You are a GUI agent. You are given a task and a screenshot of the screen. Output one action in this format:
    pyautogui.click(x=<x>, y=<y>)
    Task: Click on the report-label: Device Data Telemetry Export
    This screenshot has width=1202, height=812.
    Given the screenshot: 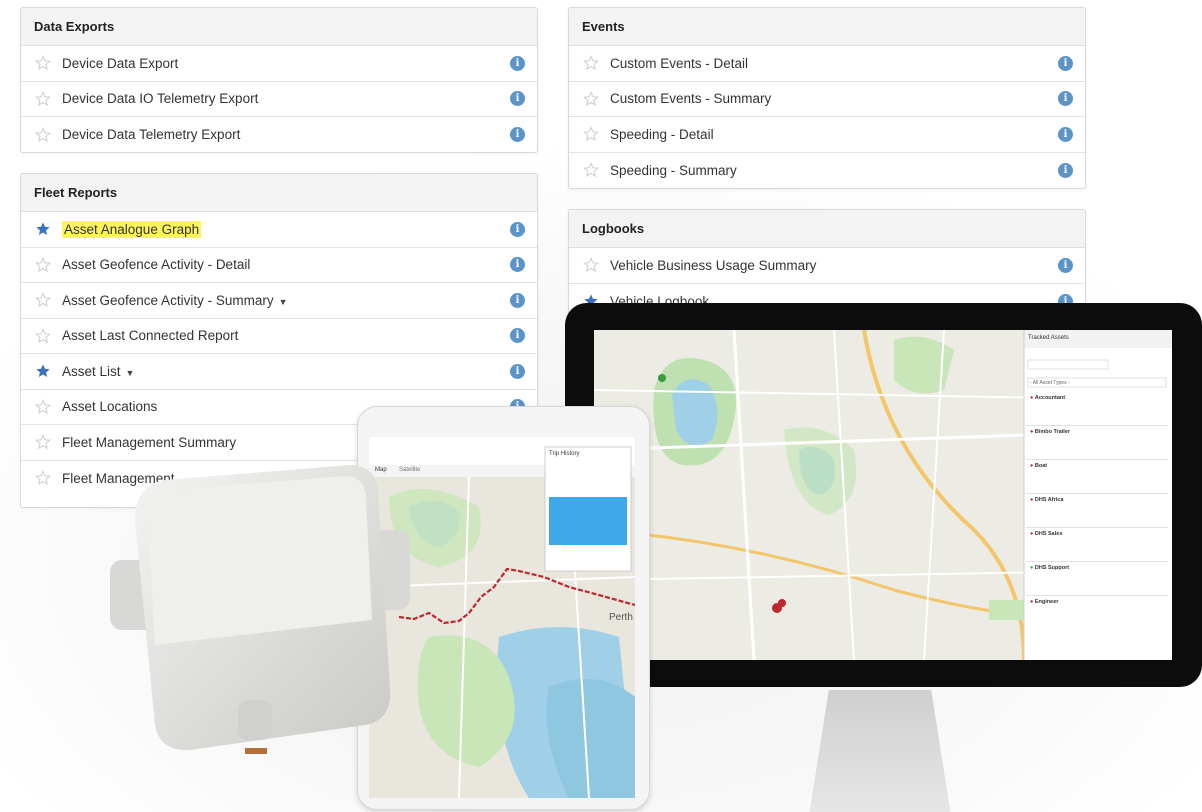 What is the action you would take?
    pyautogui.click(x=151, y=135)
    